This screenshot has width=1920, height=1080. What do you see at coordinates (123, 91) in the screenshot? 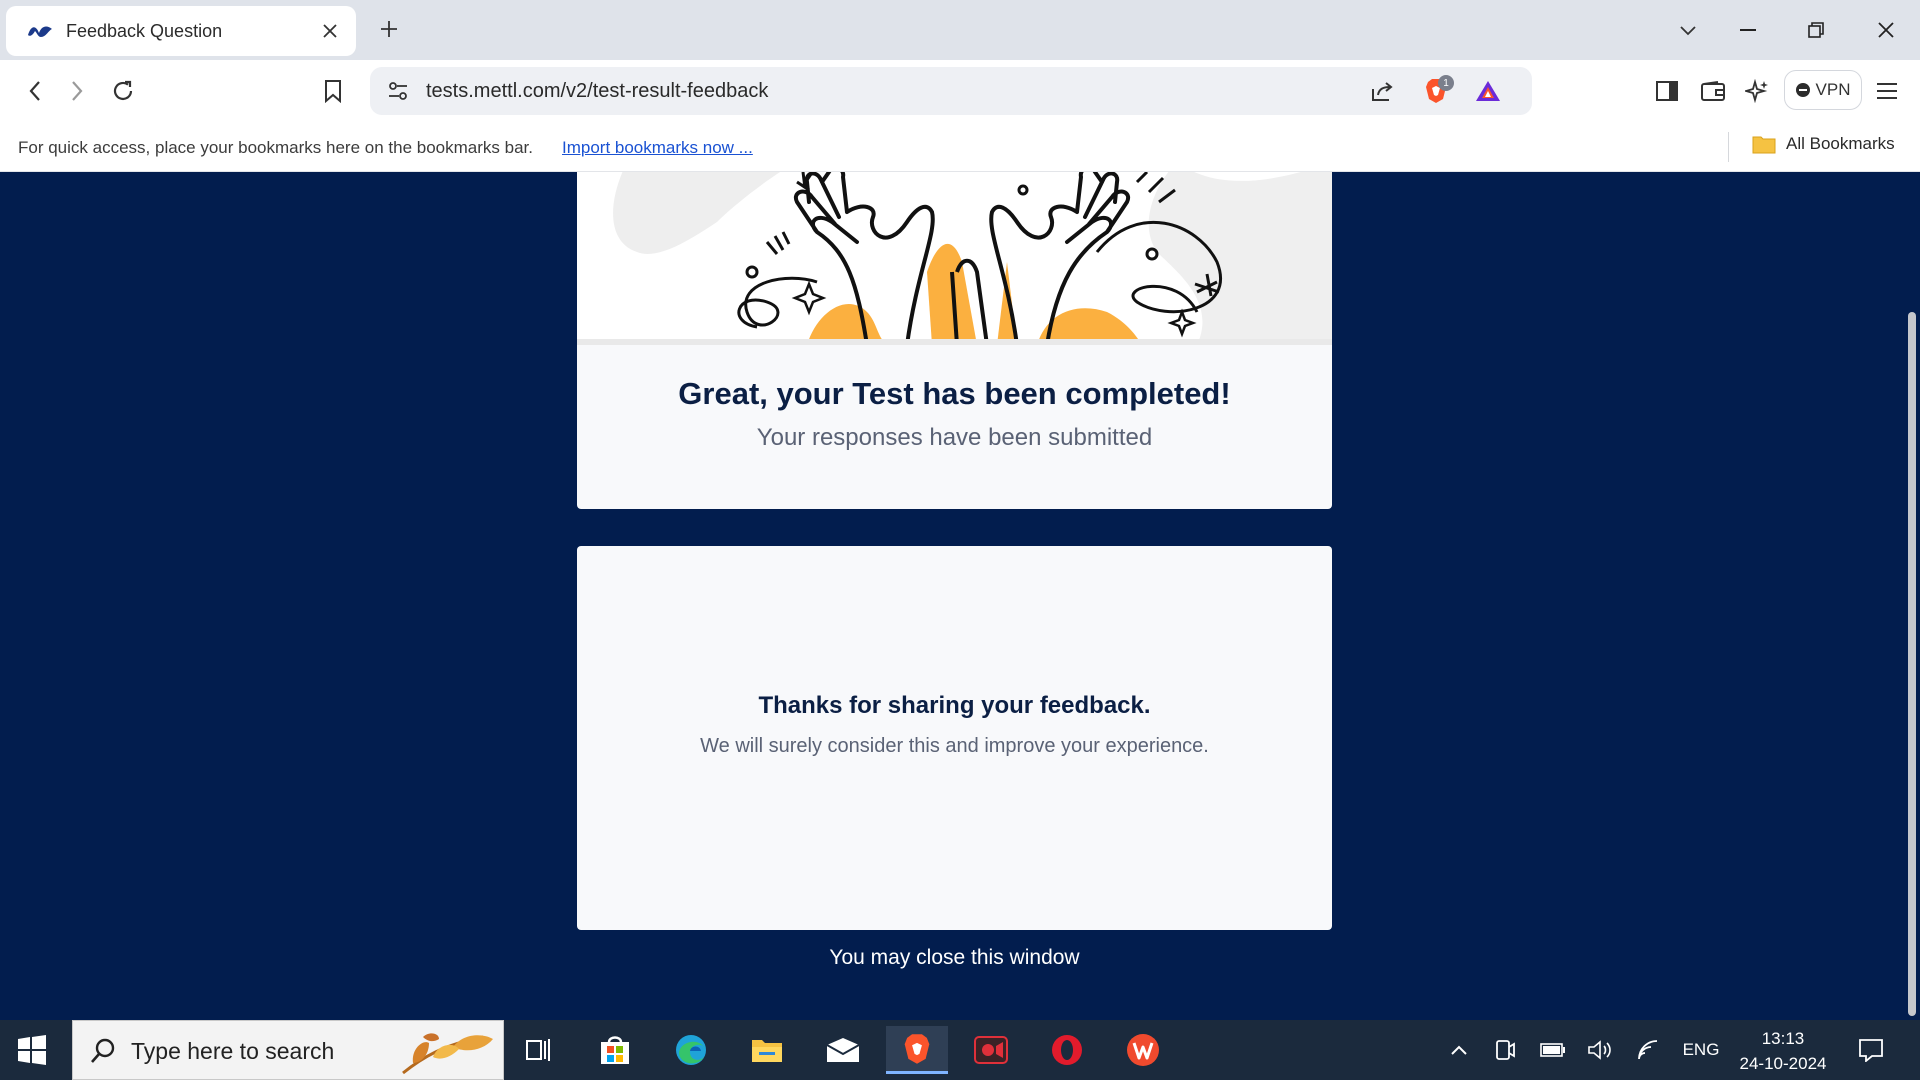
I see `reload-button` at bounding box center [123, 91].